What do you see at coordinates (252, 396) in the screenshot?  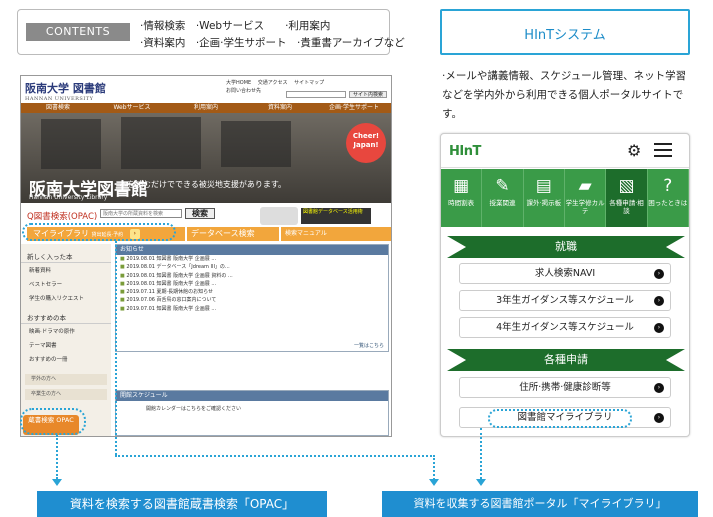 I see `schedule-heading: 開館スケジュール` at bounding box center [252, 396].